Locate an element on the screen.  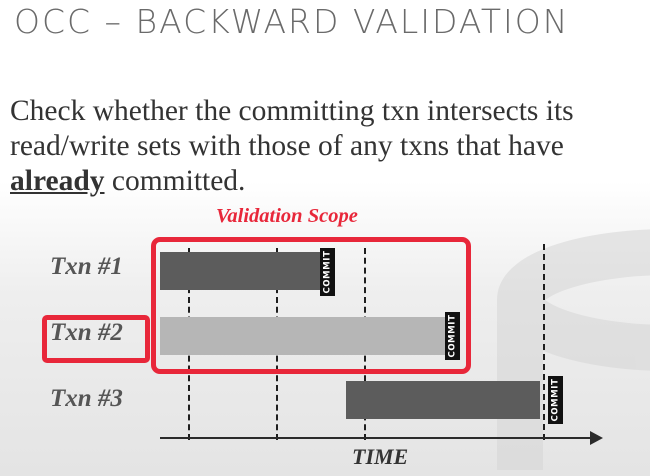
validation-scope-label: Validation Scope is located at coordinates (287, 216).